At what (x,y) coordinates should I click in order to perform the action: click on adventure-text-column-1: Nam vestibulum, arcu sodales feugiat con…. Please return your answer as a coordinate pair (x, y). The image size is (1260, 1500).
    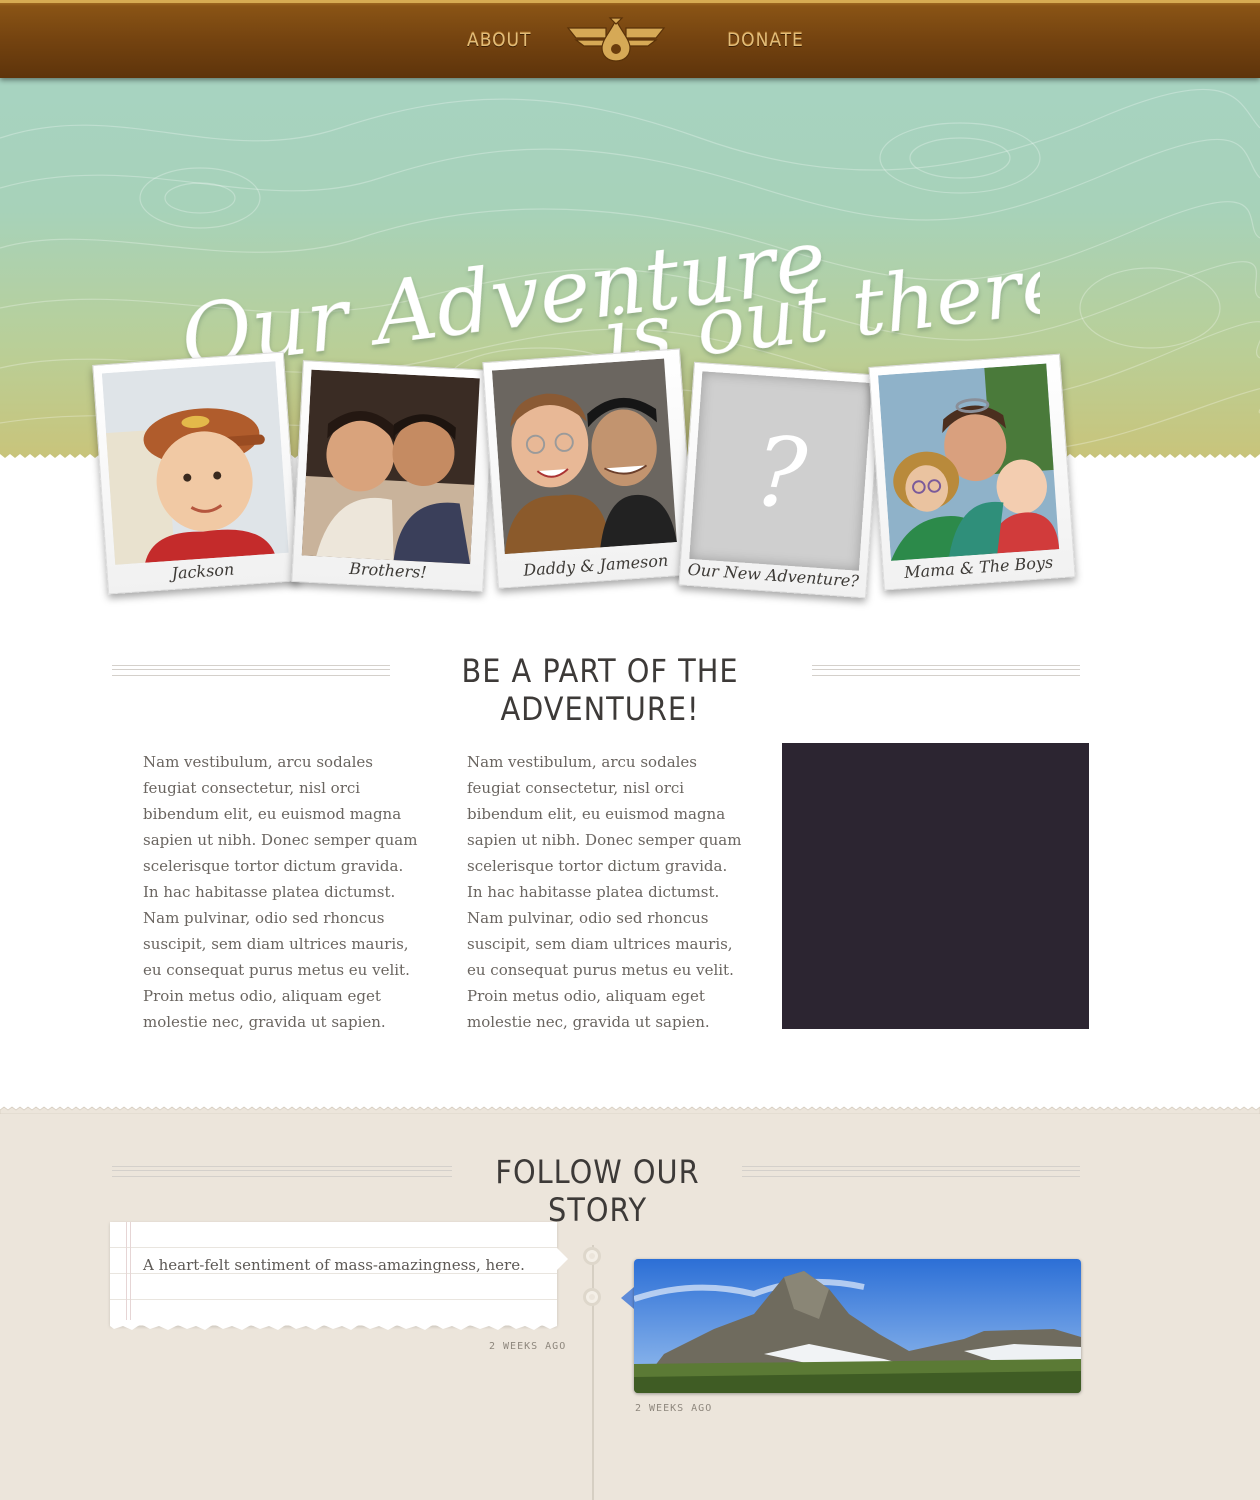
    Looking at the image, I should click on (280, 892).